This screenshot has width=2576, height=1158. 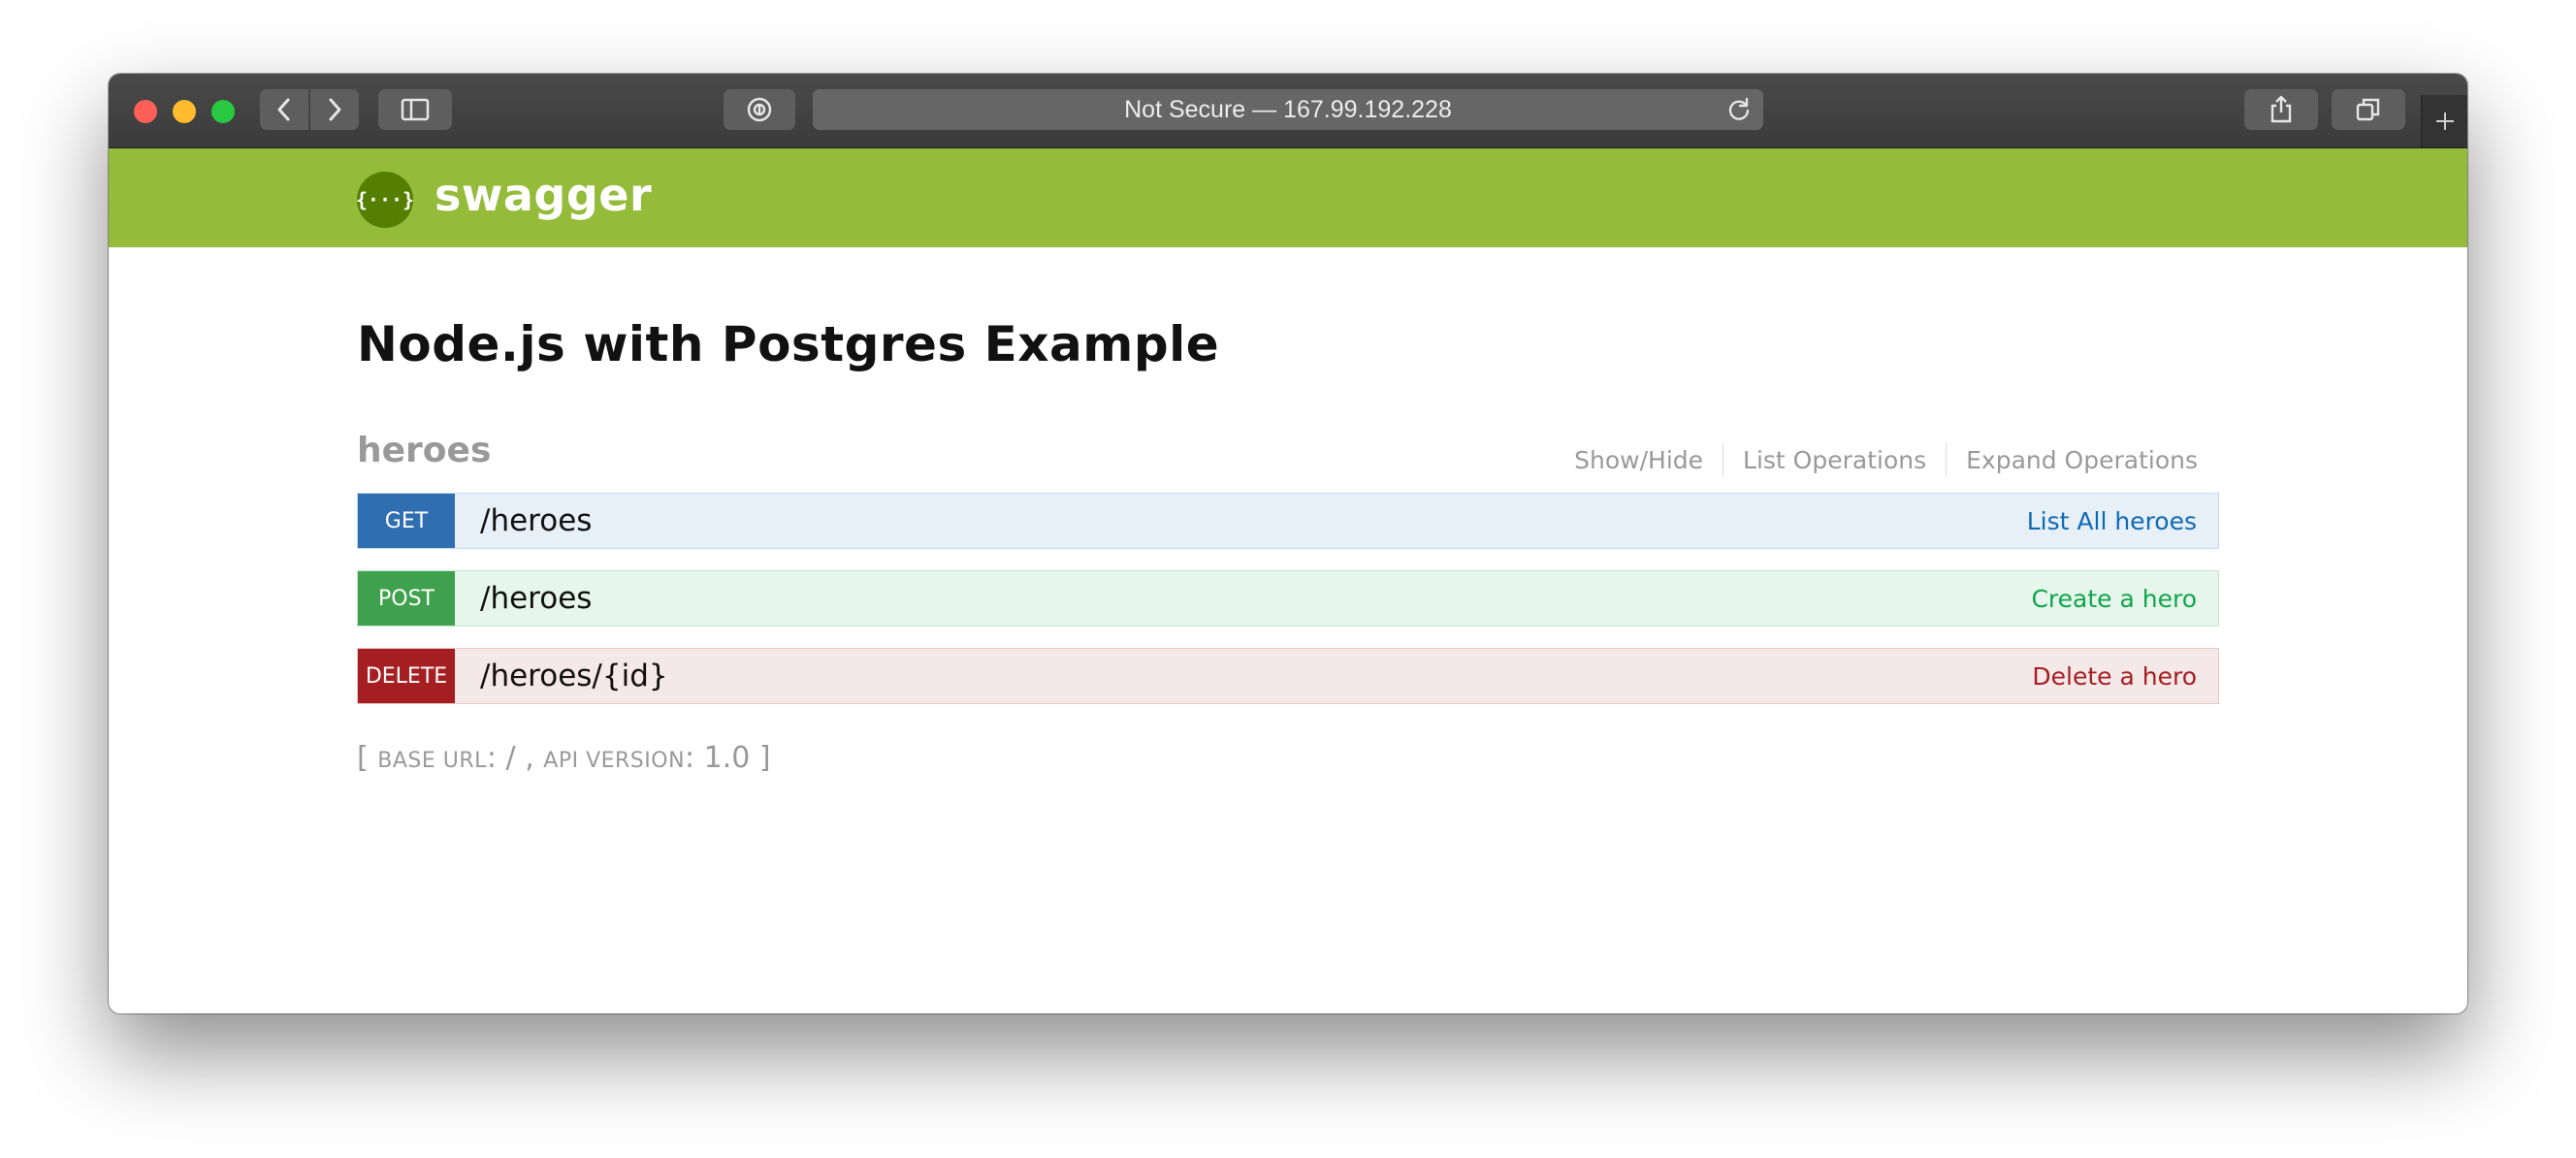 I want to click on api-version-label: api version, so click(x=614, y=761).